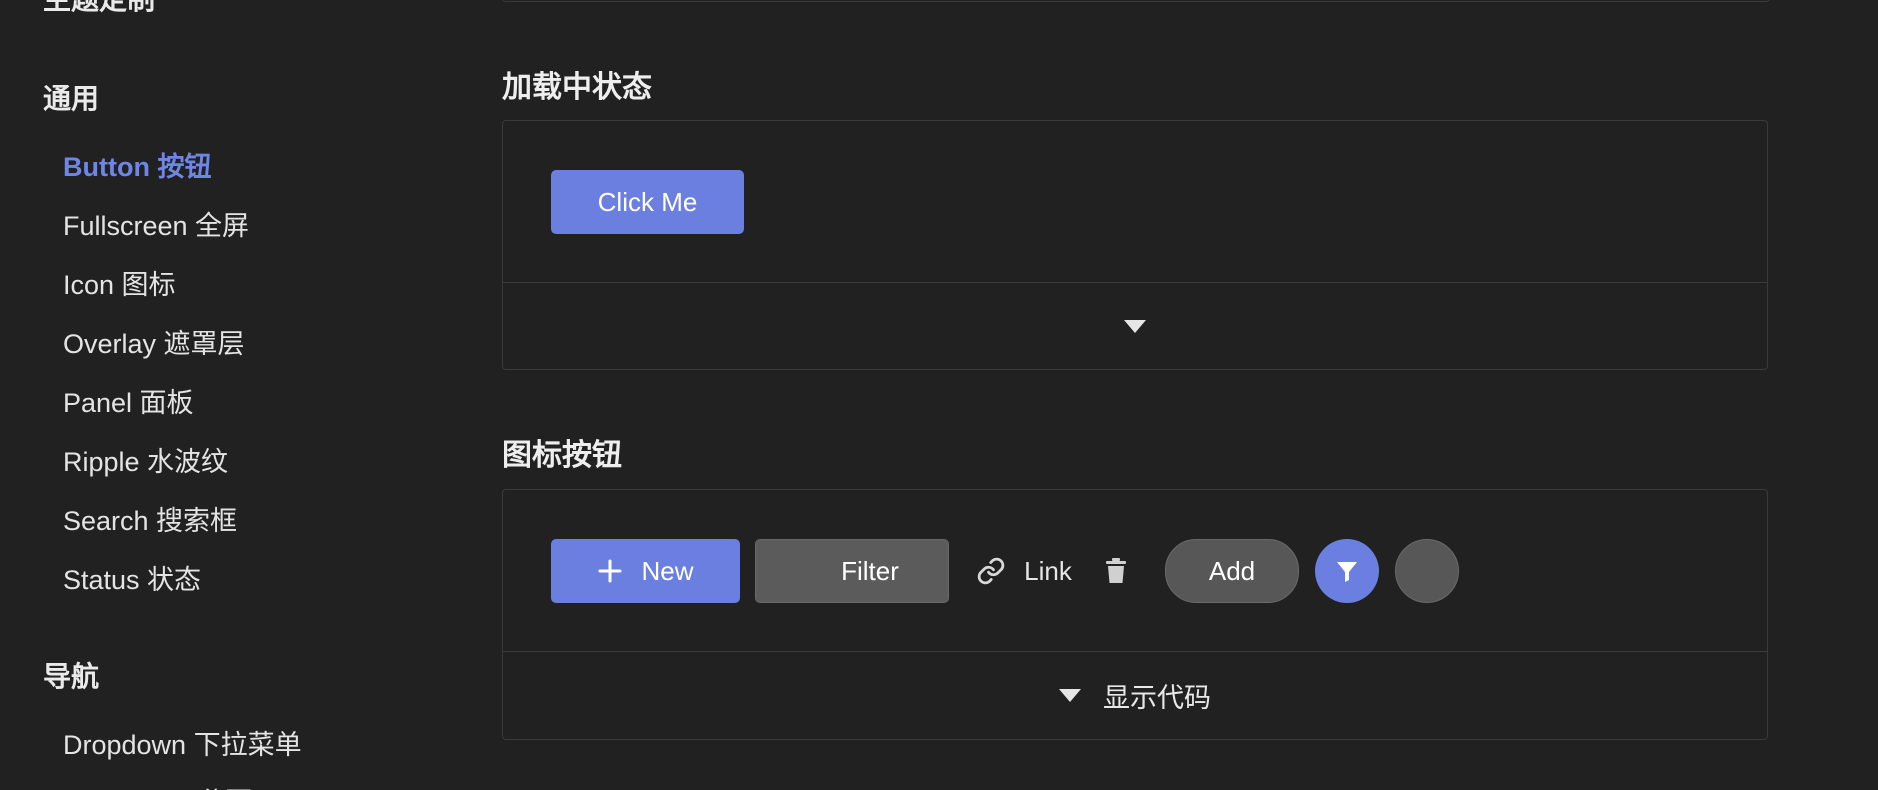  I want to click on new-label: New, so click(667, 570).